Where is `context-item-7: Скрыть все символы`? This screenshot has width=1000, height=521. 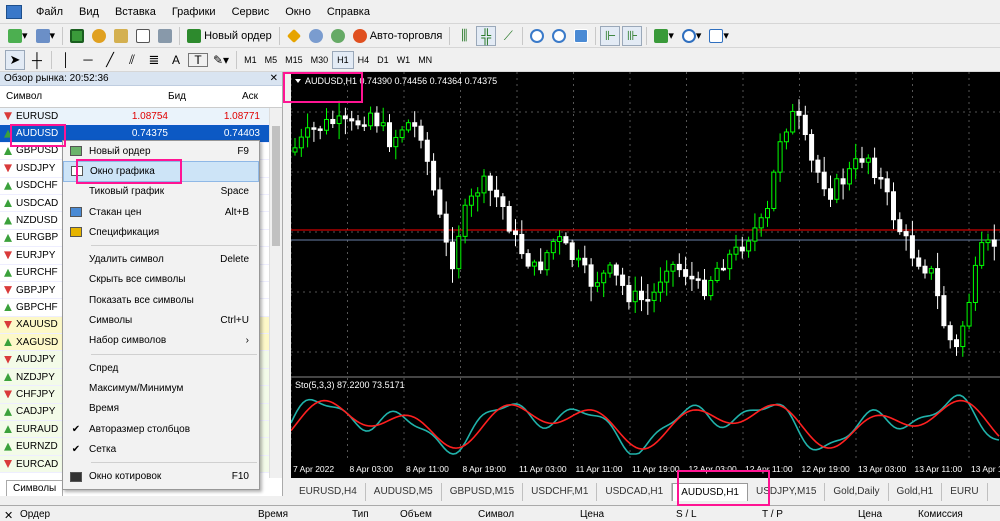 context-item-7: Скрыть все символы is located at coordinates (161, 280).